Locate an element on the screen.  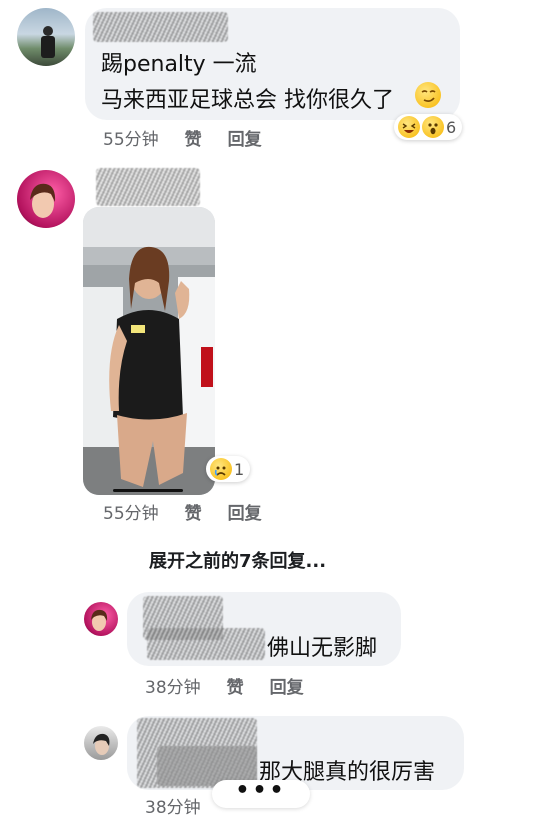
reaction-summary: 1 is located at coordinates (228, 469).